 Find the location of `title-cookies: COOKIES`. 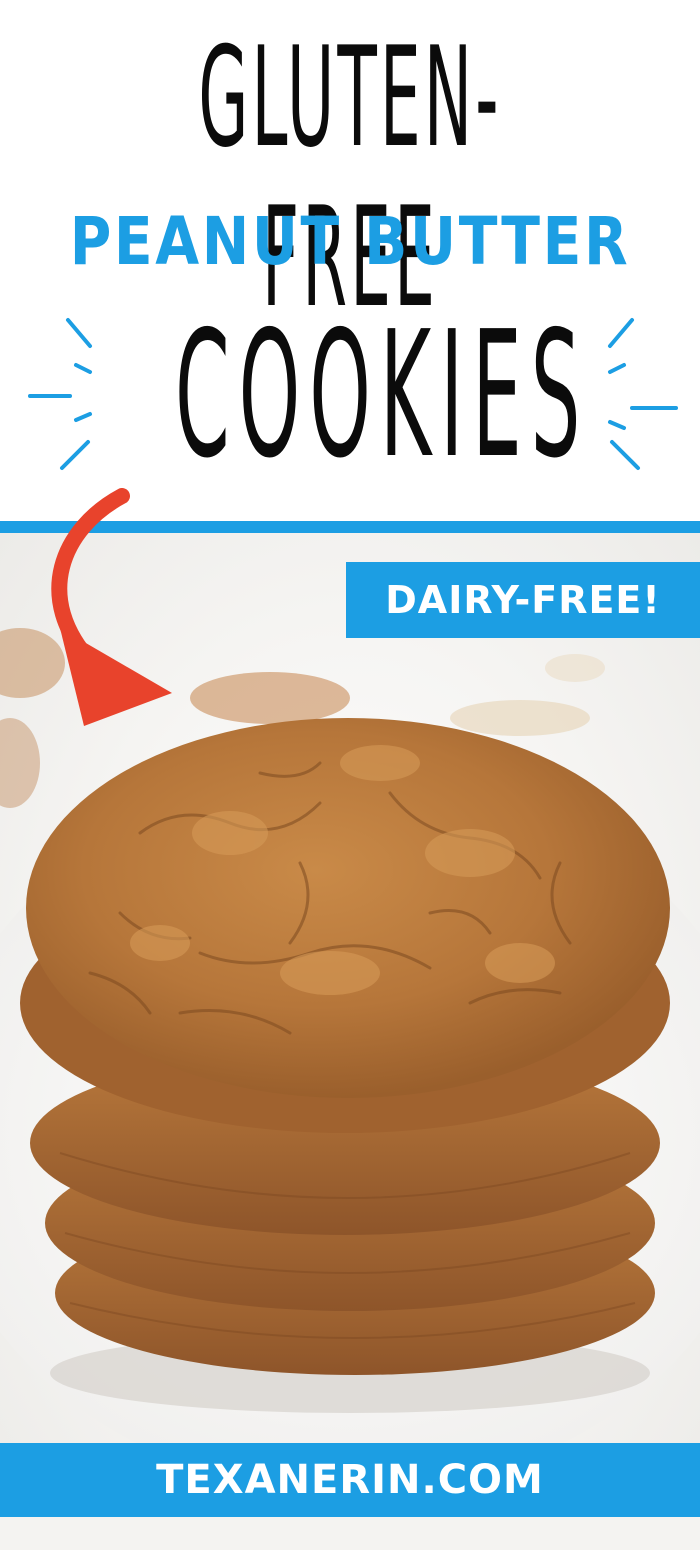

title-cookies: COOKIES is located at coordinates (382, 395).